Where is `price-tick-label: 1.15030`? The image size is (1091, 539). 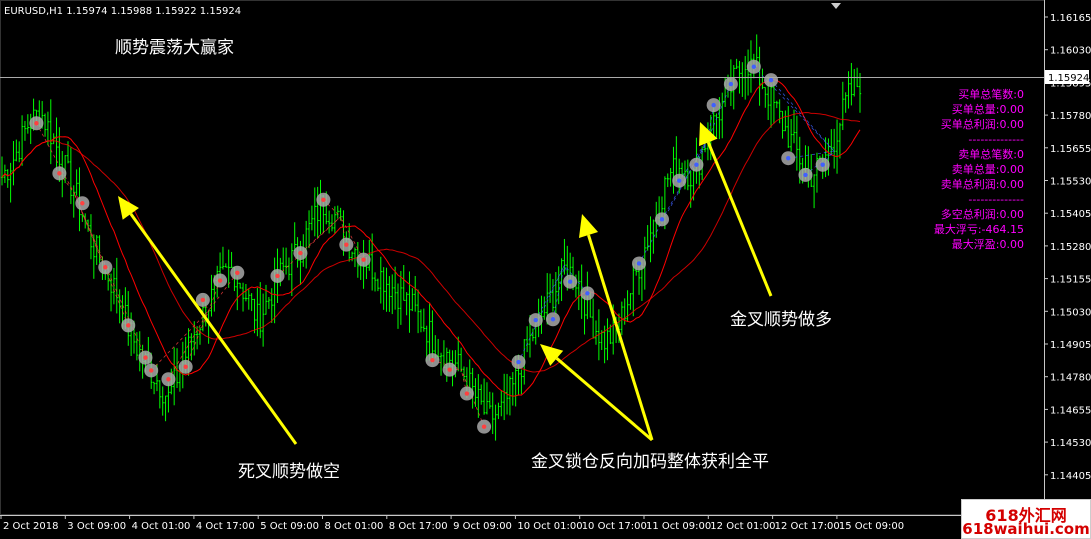
price-tick-label: 1.15030 is located at coordinates (1070, 312).